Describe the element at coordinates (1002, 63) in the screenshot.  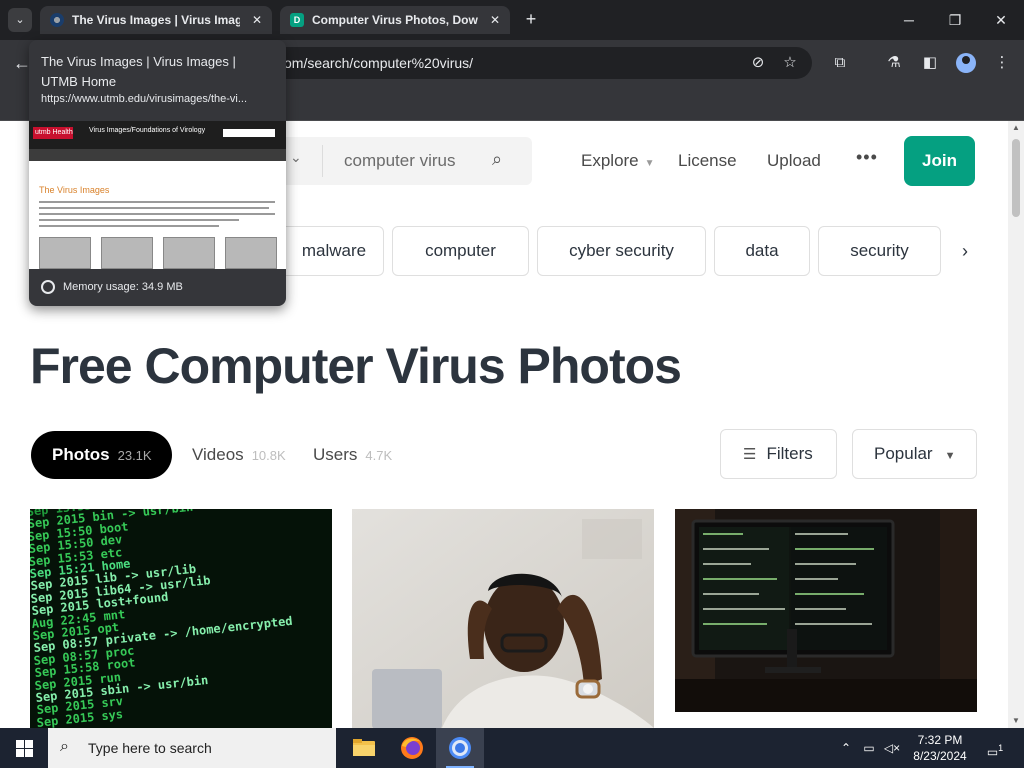
I see `kebab-menu-icon: ⋮` at that location.